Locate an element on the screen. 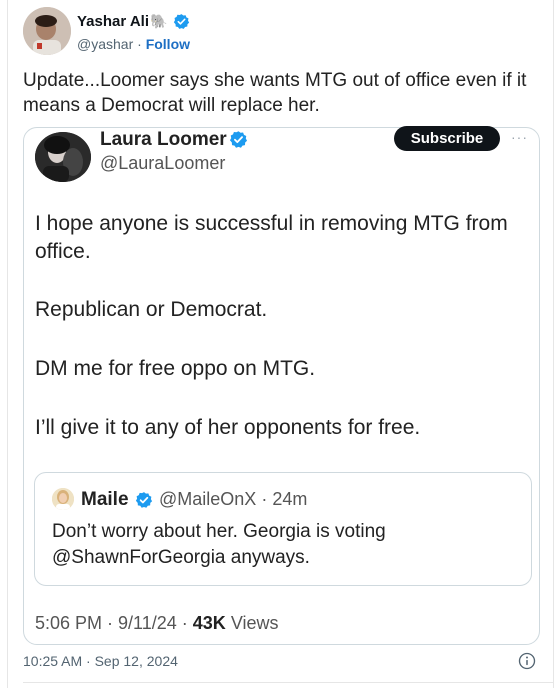  tweet-timestamp: 10:25 AM · Sep 12, 2024 is located at coordinates (100, 661).